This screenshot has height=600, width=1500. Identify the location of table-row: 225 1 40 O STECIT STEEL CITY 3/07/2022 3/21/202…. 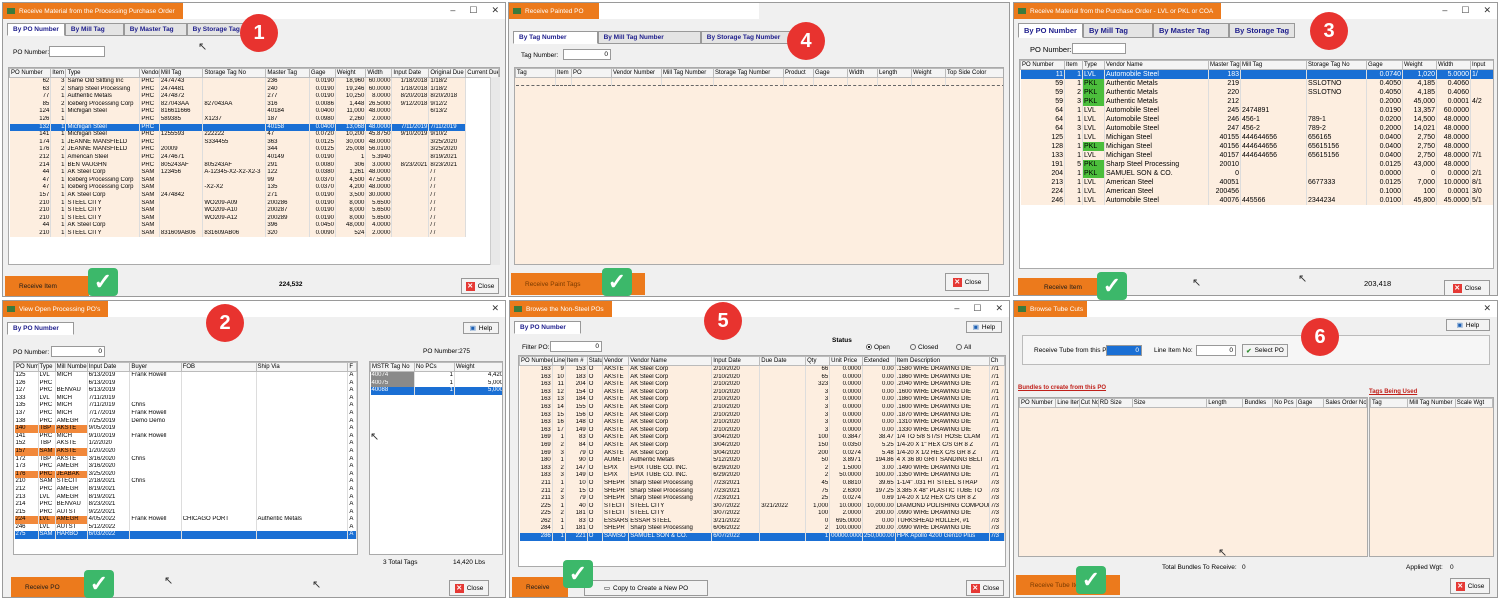
(762, 506).